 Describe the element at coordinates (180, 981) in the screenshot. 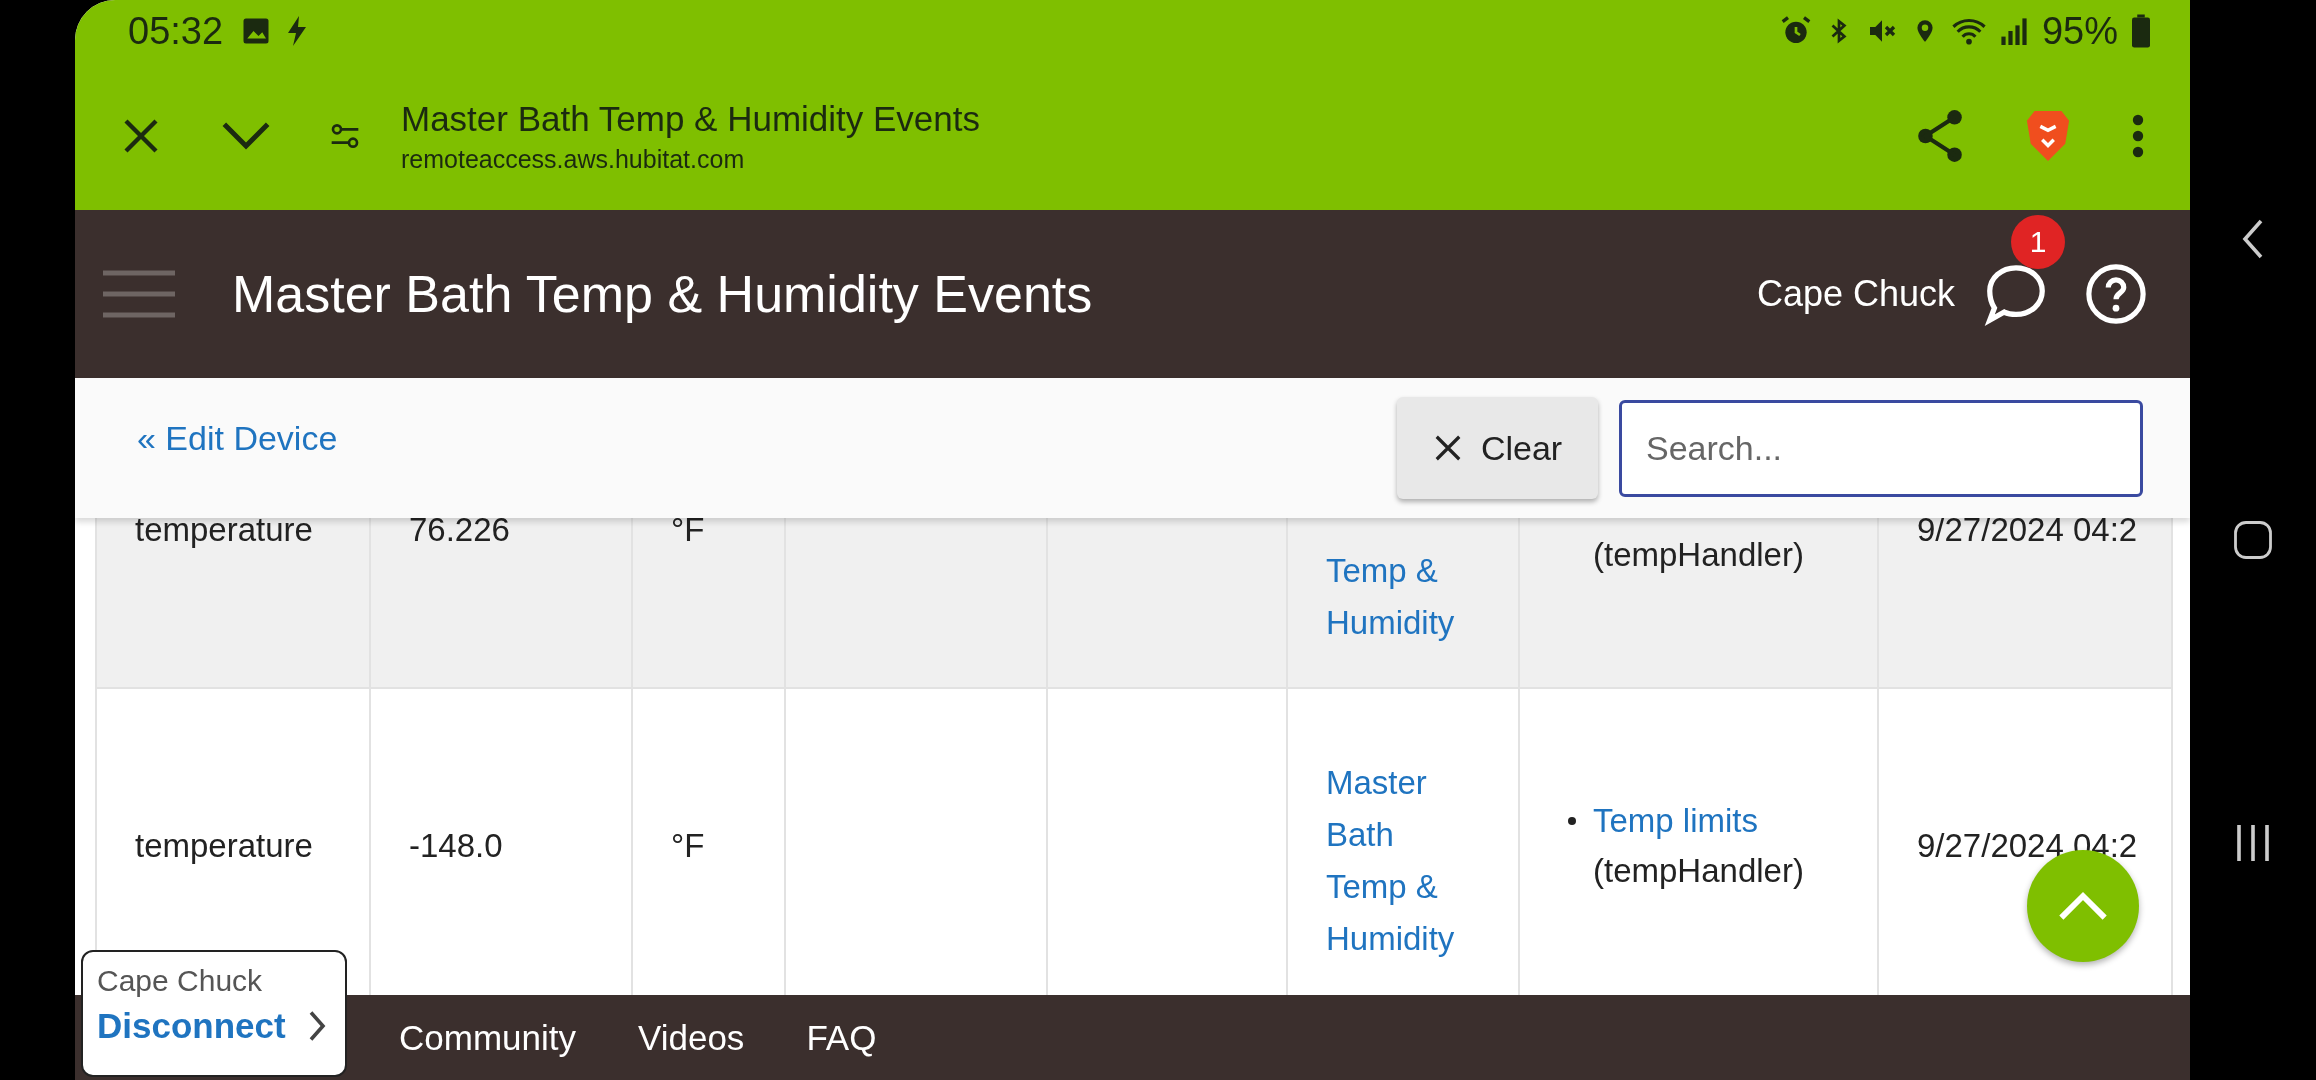

I see `hub-name: Cape Chuck` at that location.